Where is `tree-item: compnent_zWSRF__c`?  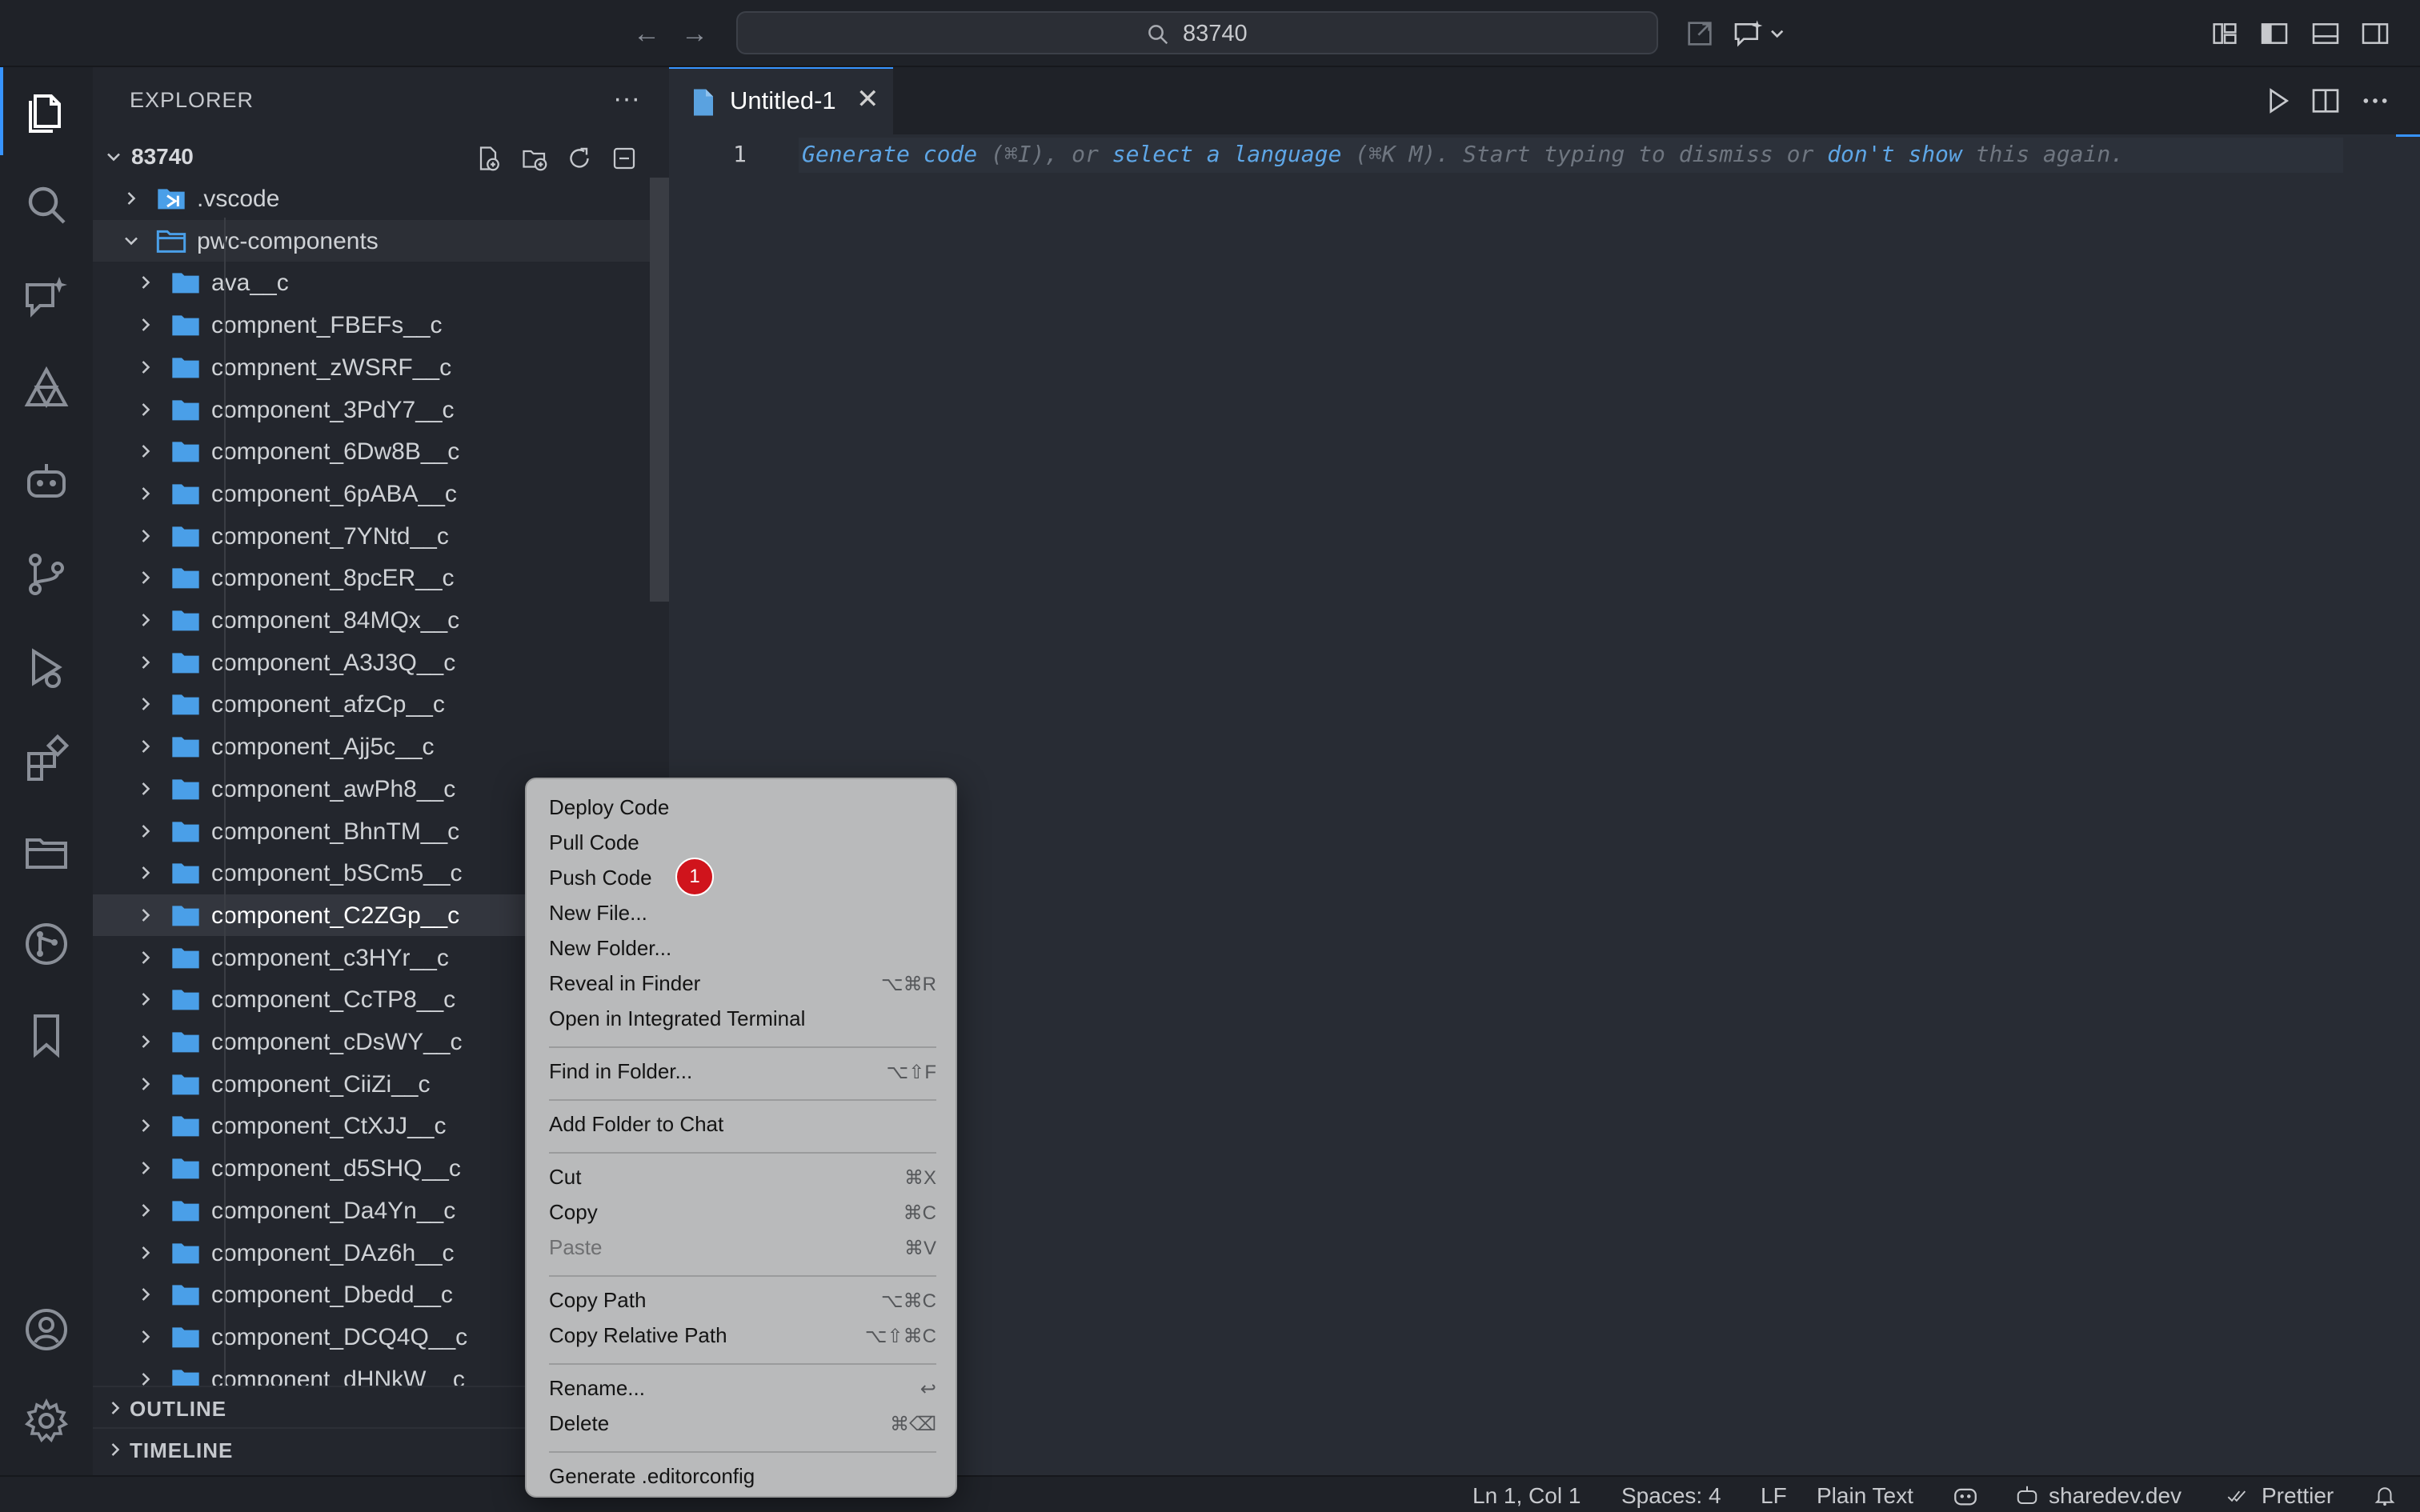 tree-item: compnent_zWSRF__c is located at coordinates (381, 367).